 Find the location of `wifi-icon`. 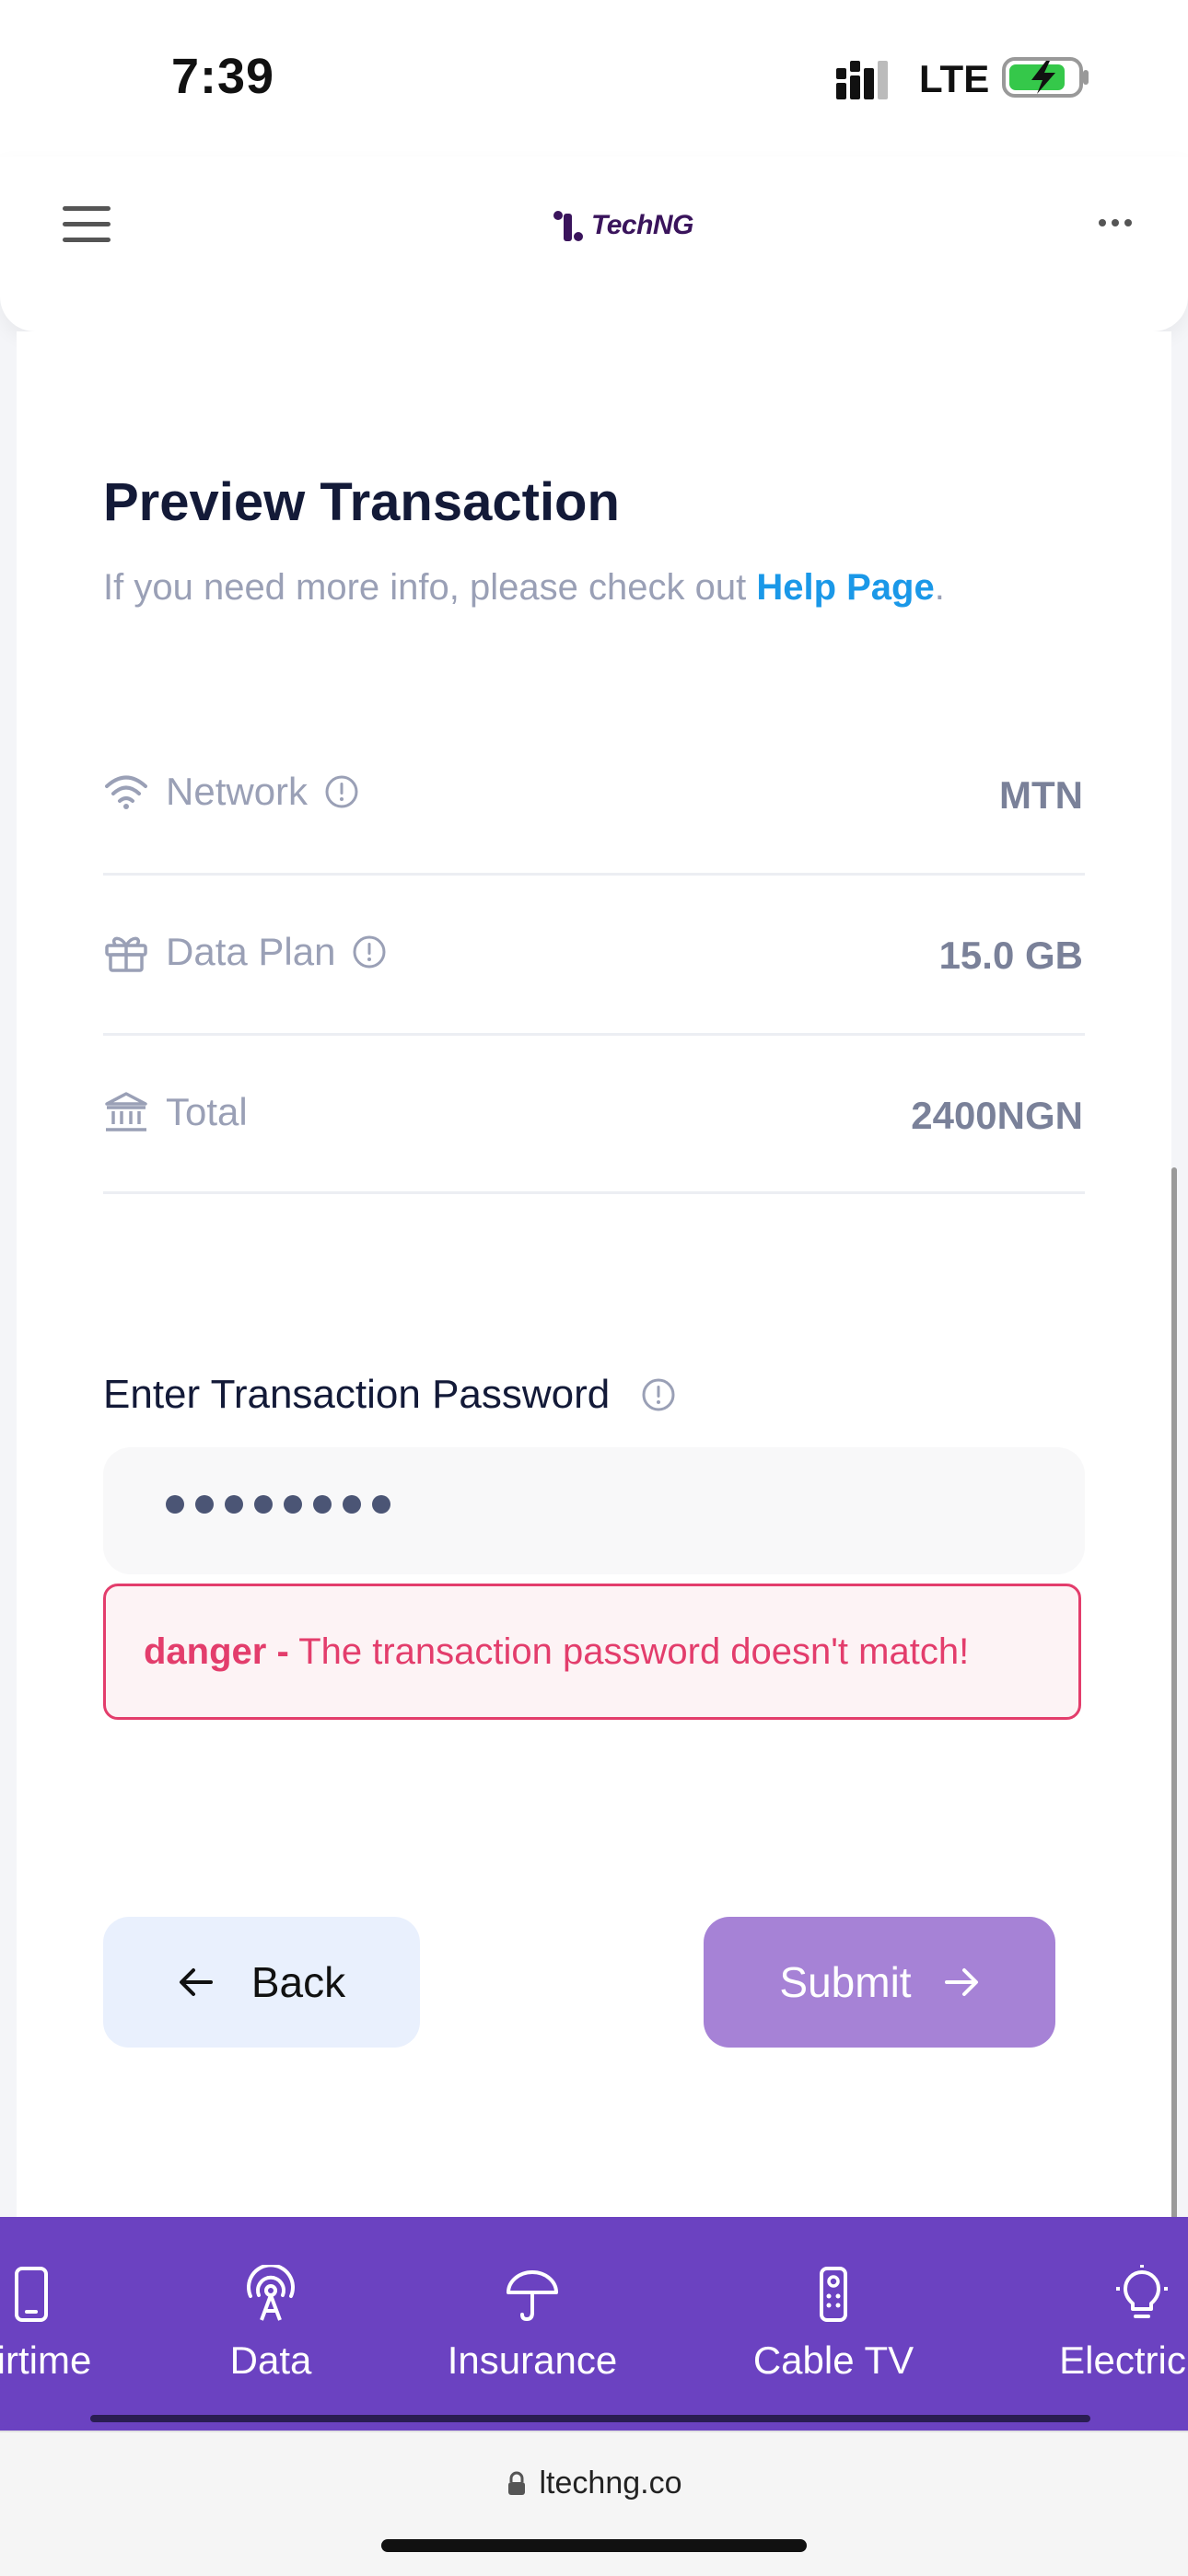

wifi-icon is located at coordinates (126, 792).